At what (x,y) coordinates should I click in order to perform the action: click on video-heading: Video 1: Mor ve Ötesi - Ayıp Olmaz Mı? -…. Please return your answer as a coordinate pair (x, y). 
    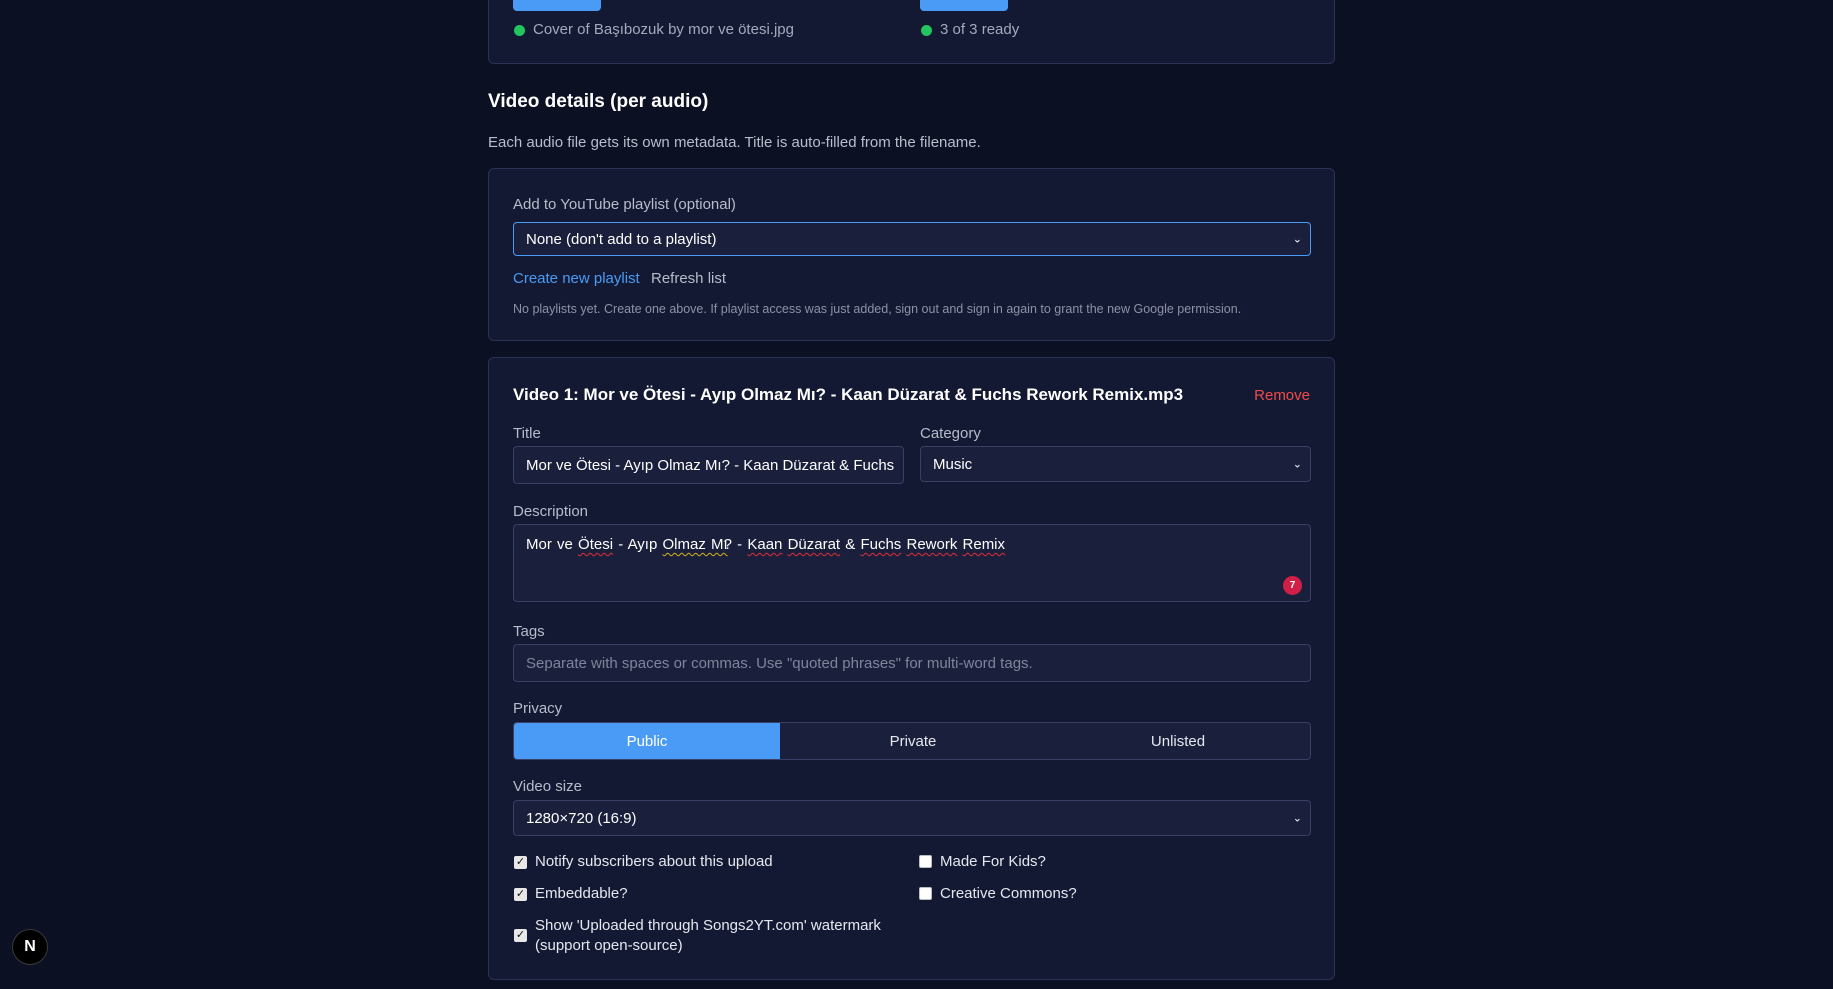
    Looking at the image, I should click on (848, 394).